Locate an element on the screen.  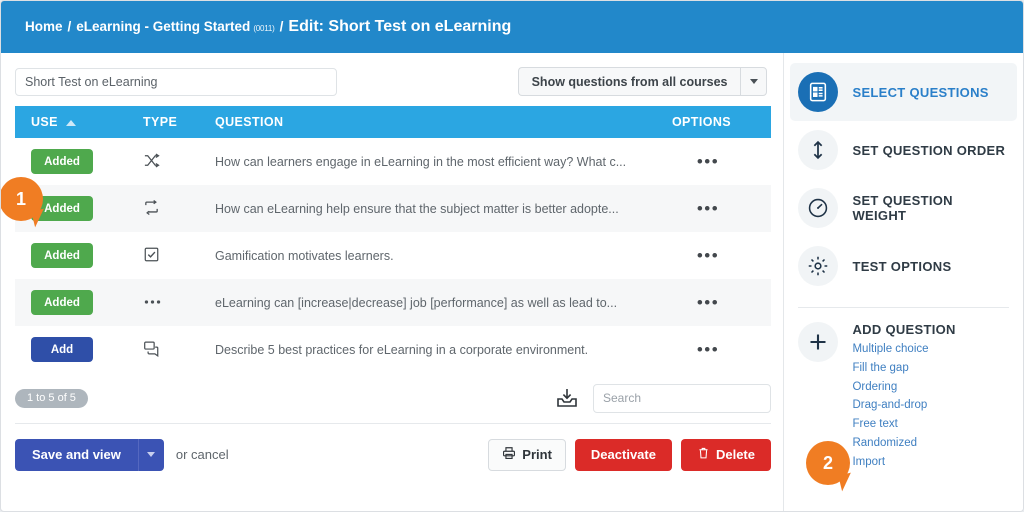
export-download-icon is located at coordinates (567, 398).